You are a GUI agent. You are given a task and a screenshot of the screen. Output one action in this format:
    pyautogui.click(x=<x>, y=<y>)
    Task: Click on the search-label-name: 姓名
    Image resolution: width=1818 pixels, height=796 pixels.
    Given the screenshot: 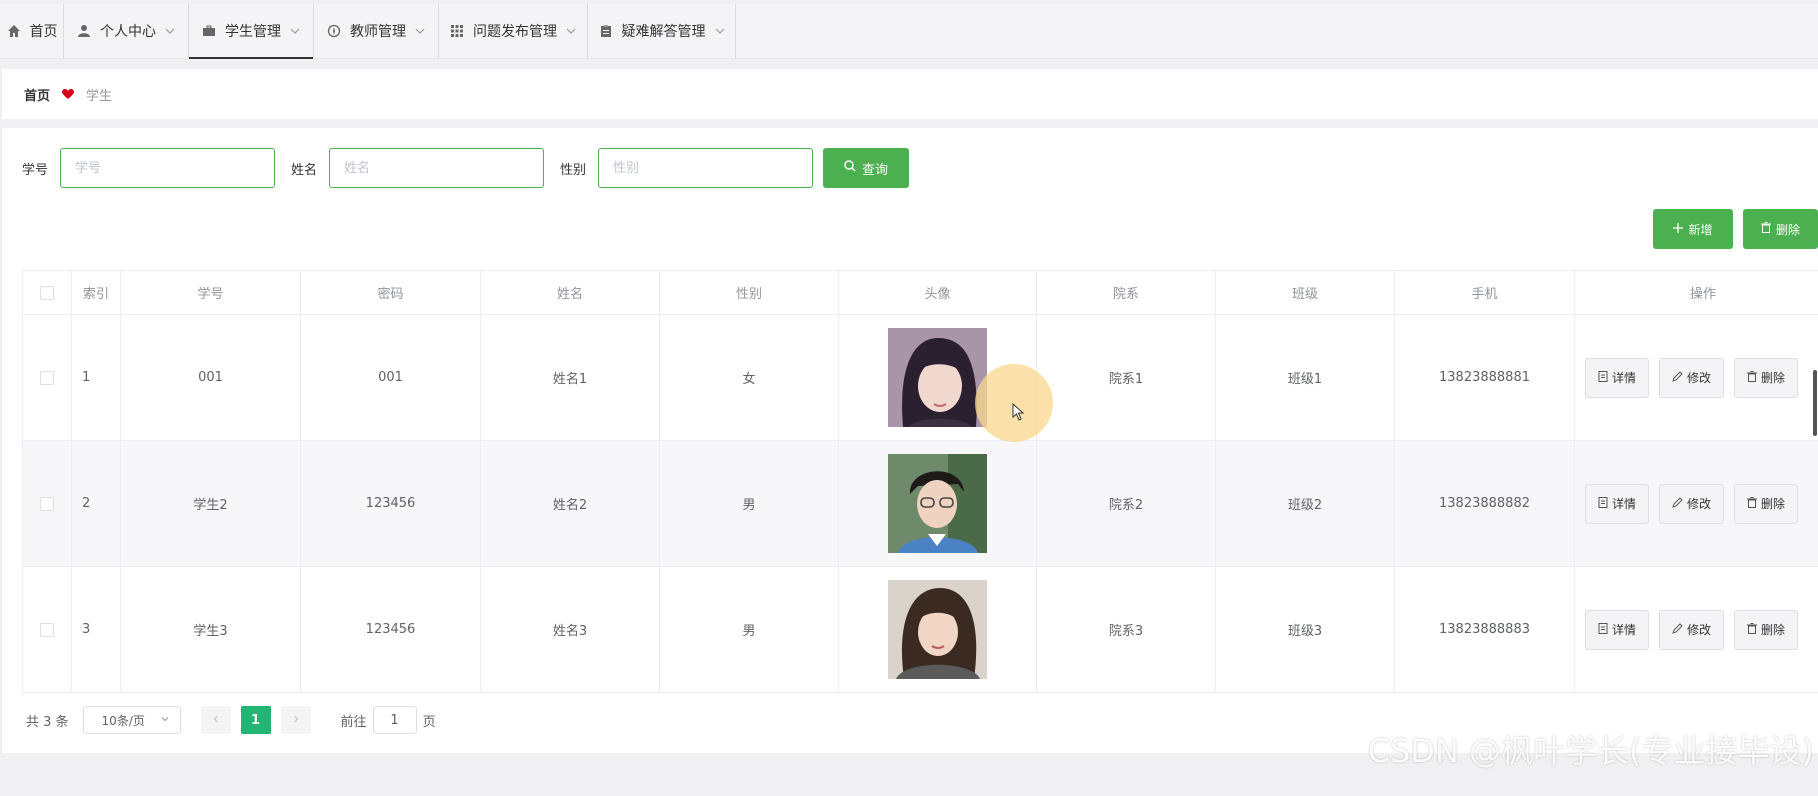 What is the action you would take?
    pyautogui.click(x=304, y=170)
    